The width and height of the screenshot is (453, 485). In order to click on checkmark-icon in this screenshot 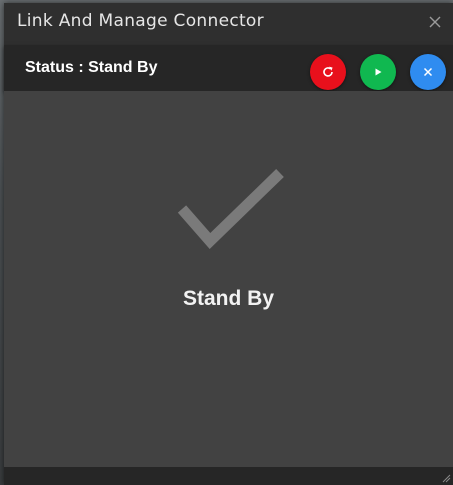, I will do `click(230, 209)`.